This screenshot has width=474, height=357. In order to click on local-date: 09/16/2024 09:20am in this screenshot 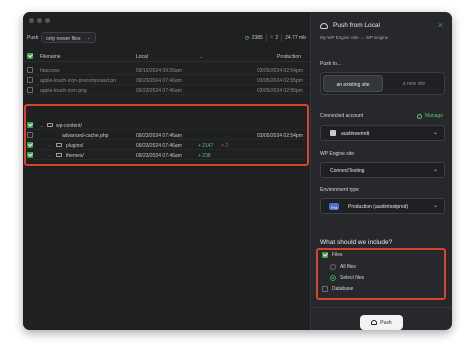, I will do `click(159, 70)`.